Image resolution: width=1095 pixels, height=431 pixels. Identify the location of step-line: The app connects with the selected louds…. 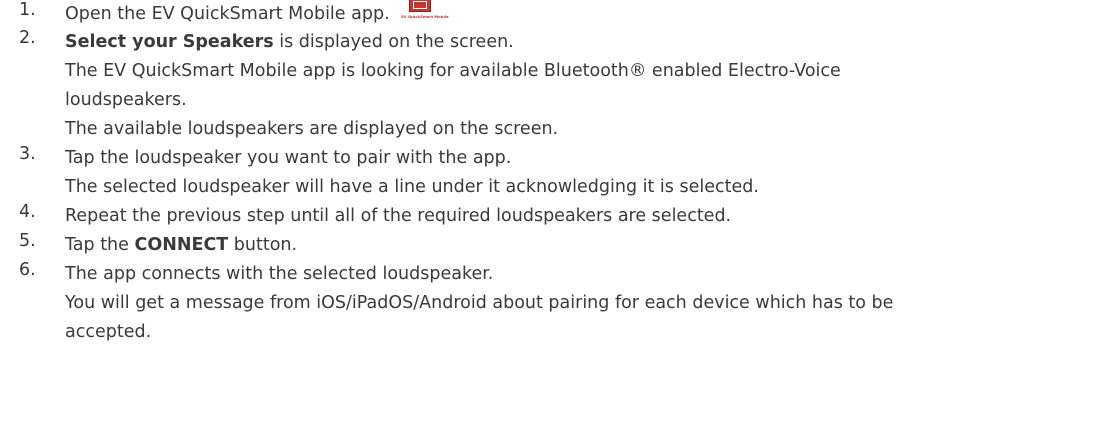
(279, 274).